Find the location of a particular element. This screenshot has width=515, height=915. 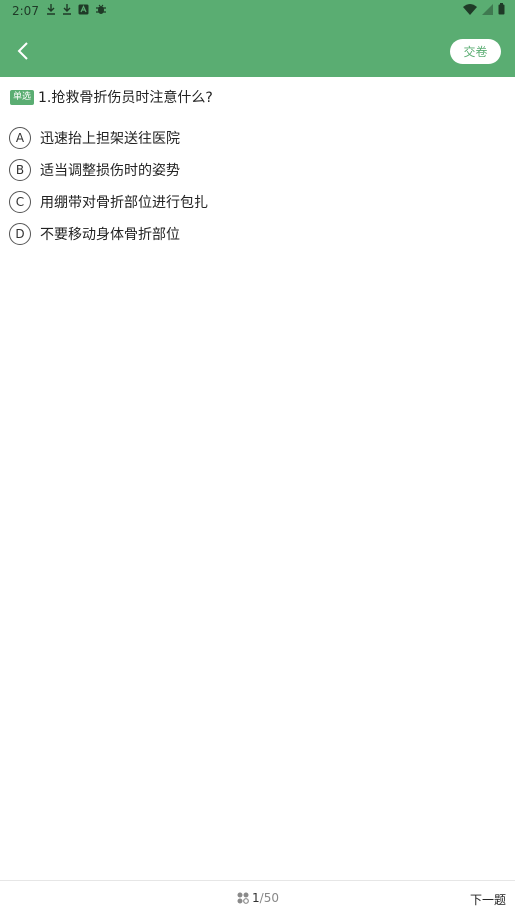

status-time: 2:07 is located at coordinates (25, 11).